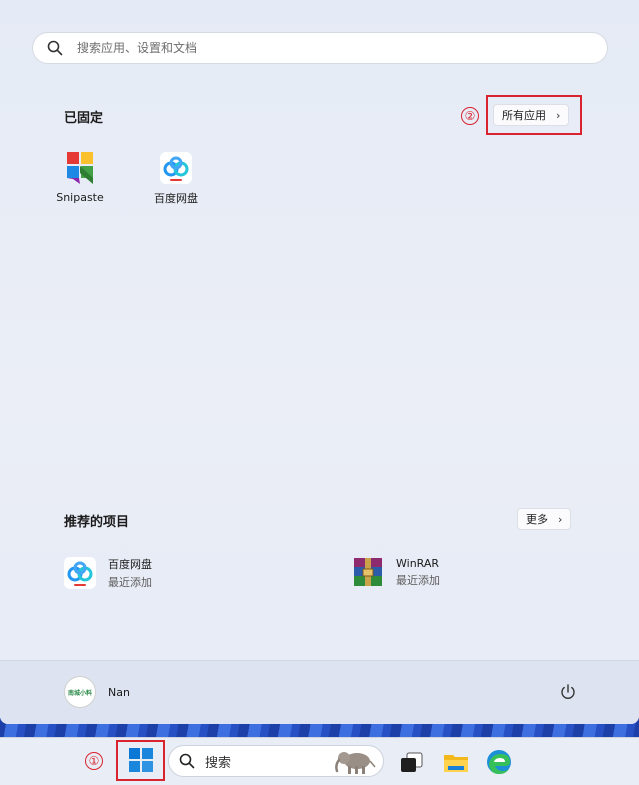 This screenshot has height=785, width=639. I want to click on start-search-box, so click(320, 48).